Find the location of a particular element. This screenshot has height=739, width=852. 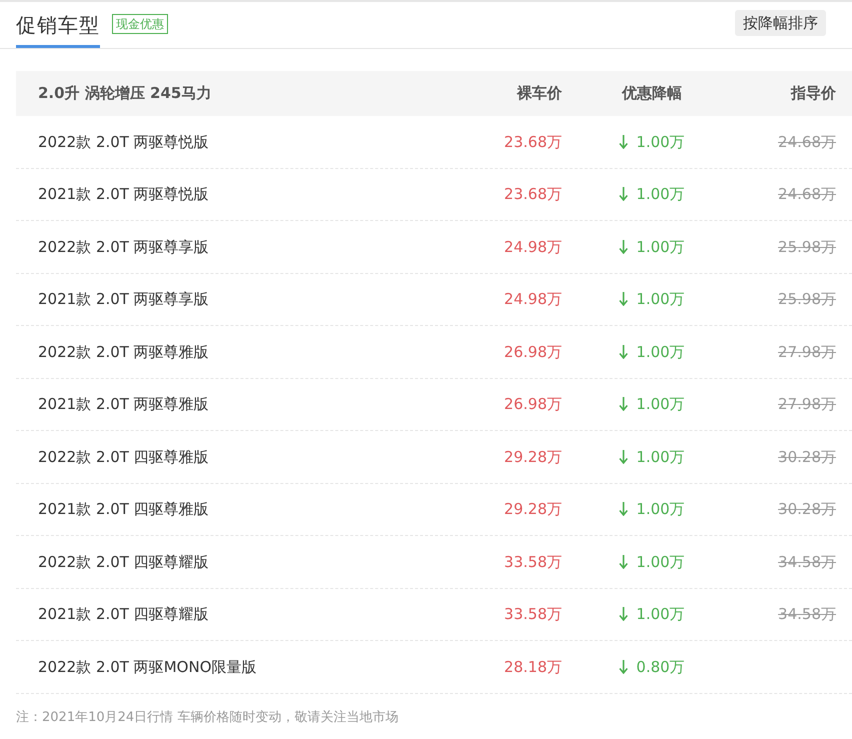

model-name: 2021款 2.0T 四驱尊雅版 is located at coordinates (123, 509).